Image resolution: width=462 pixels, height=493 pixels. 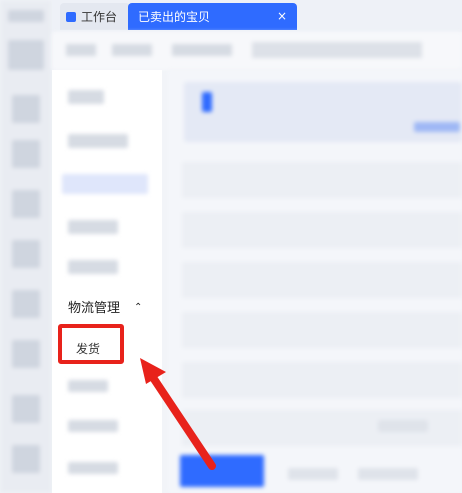 What do you see at coordinates (138, 307) in the screenshot?
I see `chevron-up-icon: ⌃` at bounding box center [138, 307].